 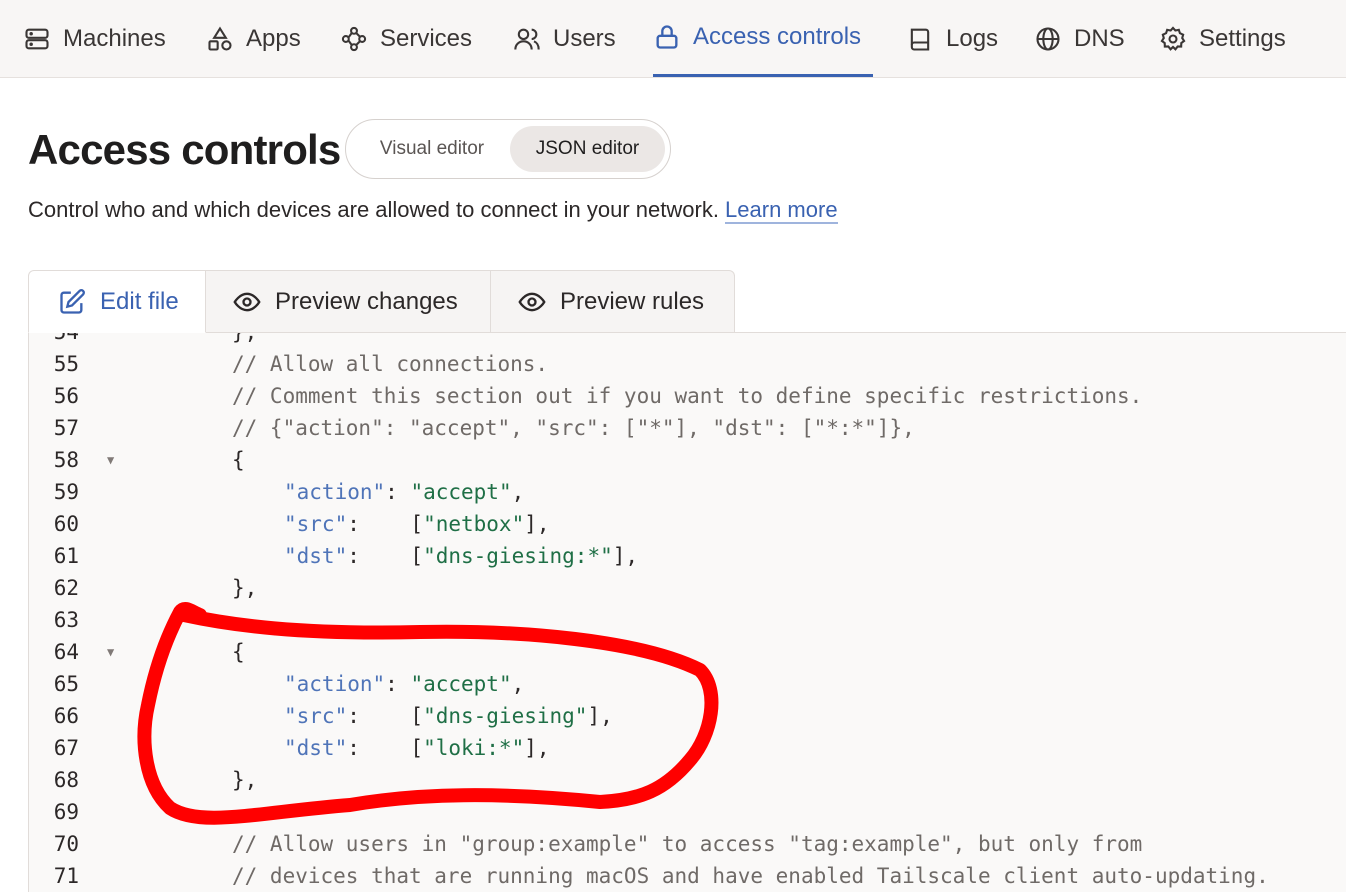 What do you see at coordinates (366, 301) in the screenshot?
I see `tab-label: Preview changes` at bounding box center [366, 301].